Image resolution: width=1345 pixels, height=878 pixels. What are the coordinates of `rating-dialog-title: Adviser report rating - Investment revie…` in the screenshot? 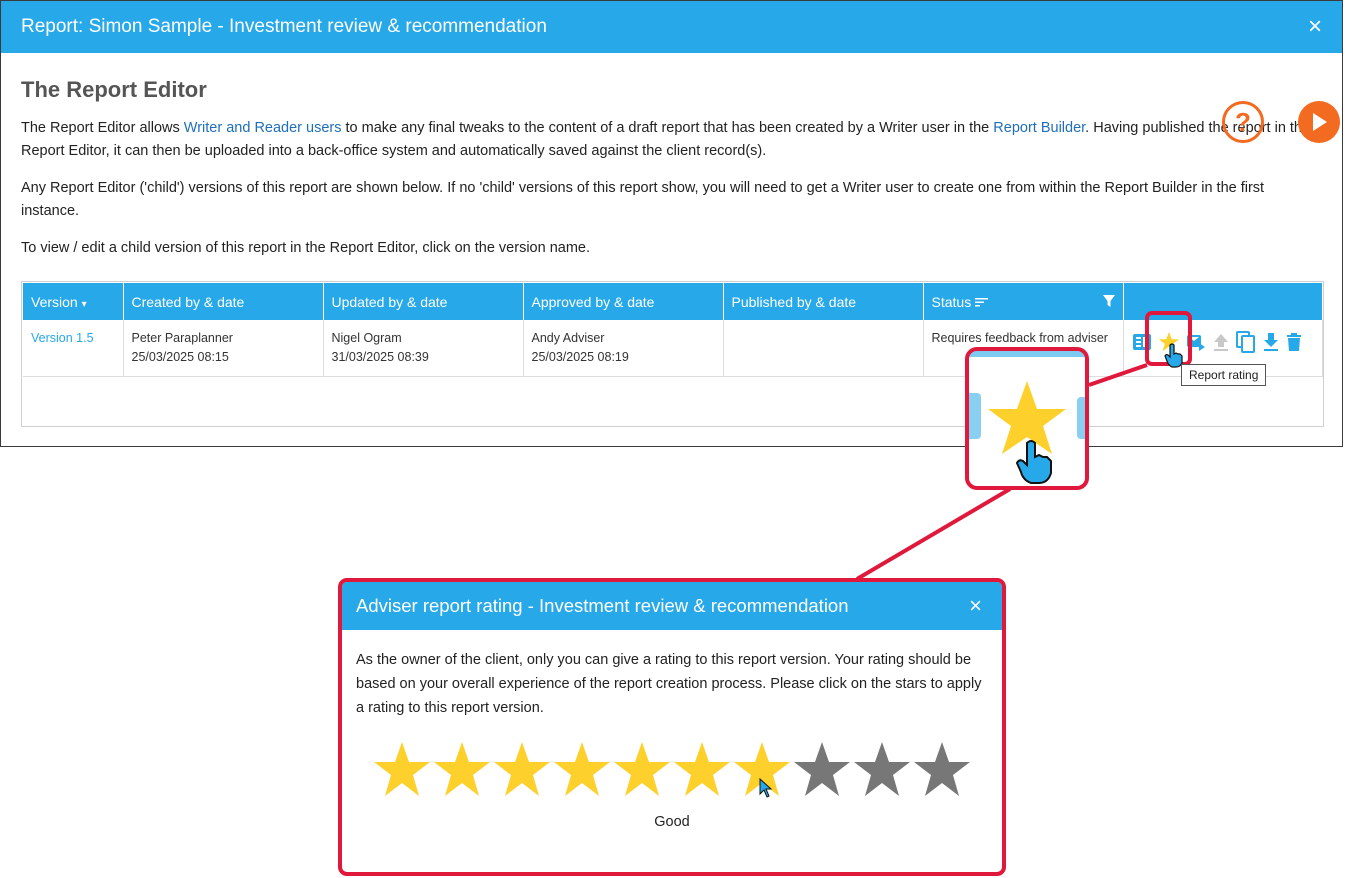 It's located at (602, 605).